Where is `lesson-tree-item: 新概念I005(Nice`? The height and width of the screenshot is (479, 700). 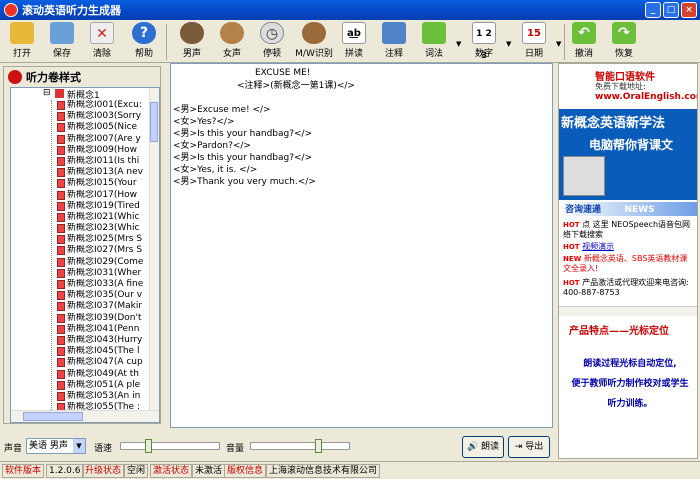 lesson-tree-item: 新概念I005(Nice is located at coordinates (85, 127).